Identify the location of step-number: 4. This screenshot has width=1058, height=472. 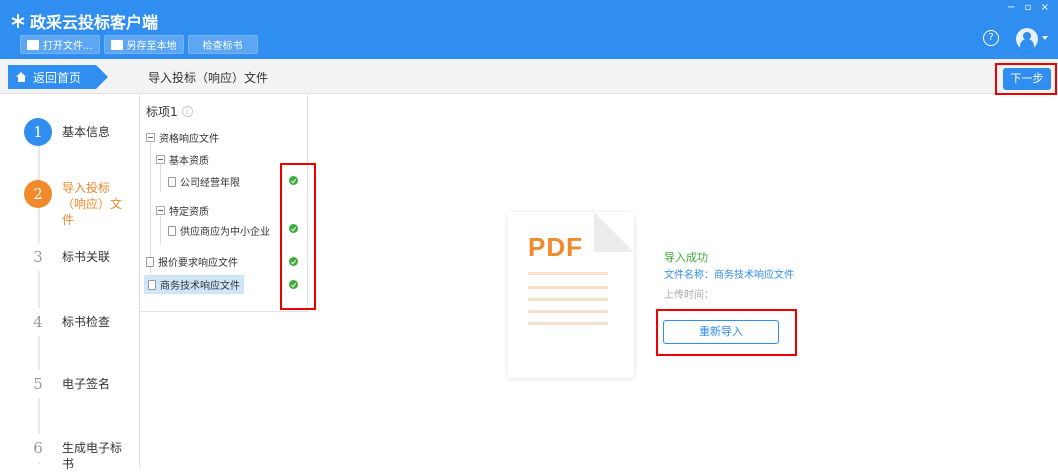
(38, 322).